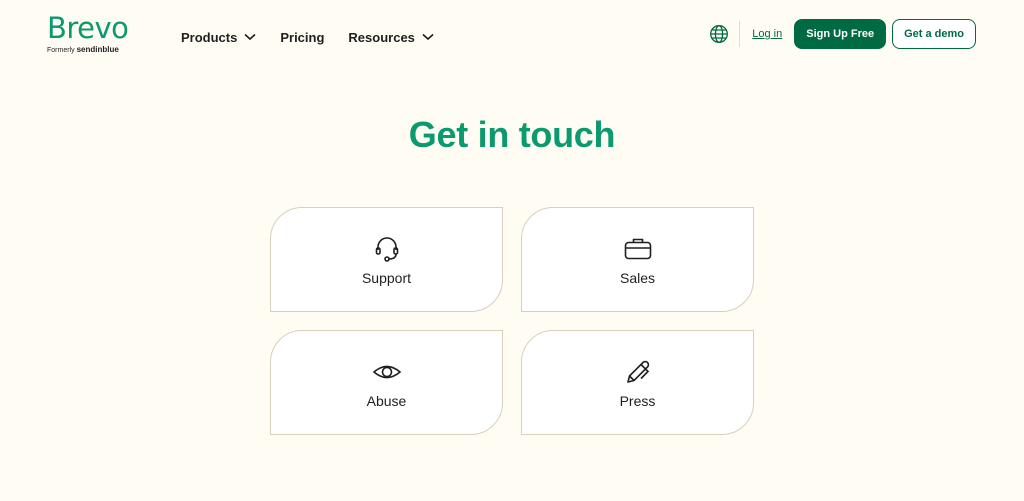 The width and height of the screenshot is (1024, 501). I want to click on contact-card-press: Press, so click(637, 382).